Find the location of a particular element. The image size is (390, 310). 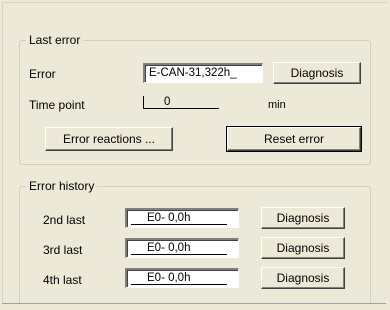

time-unit: min is located at coordinates (277, 105).